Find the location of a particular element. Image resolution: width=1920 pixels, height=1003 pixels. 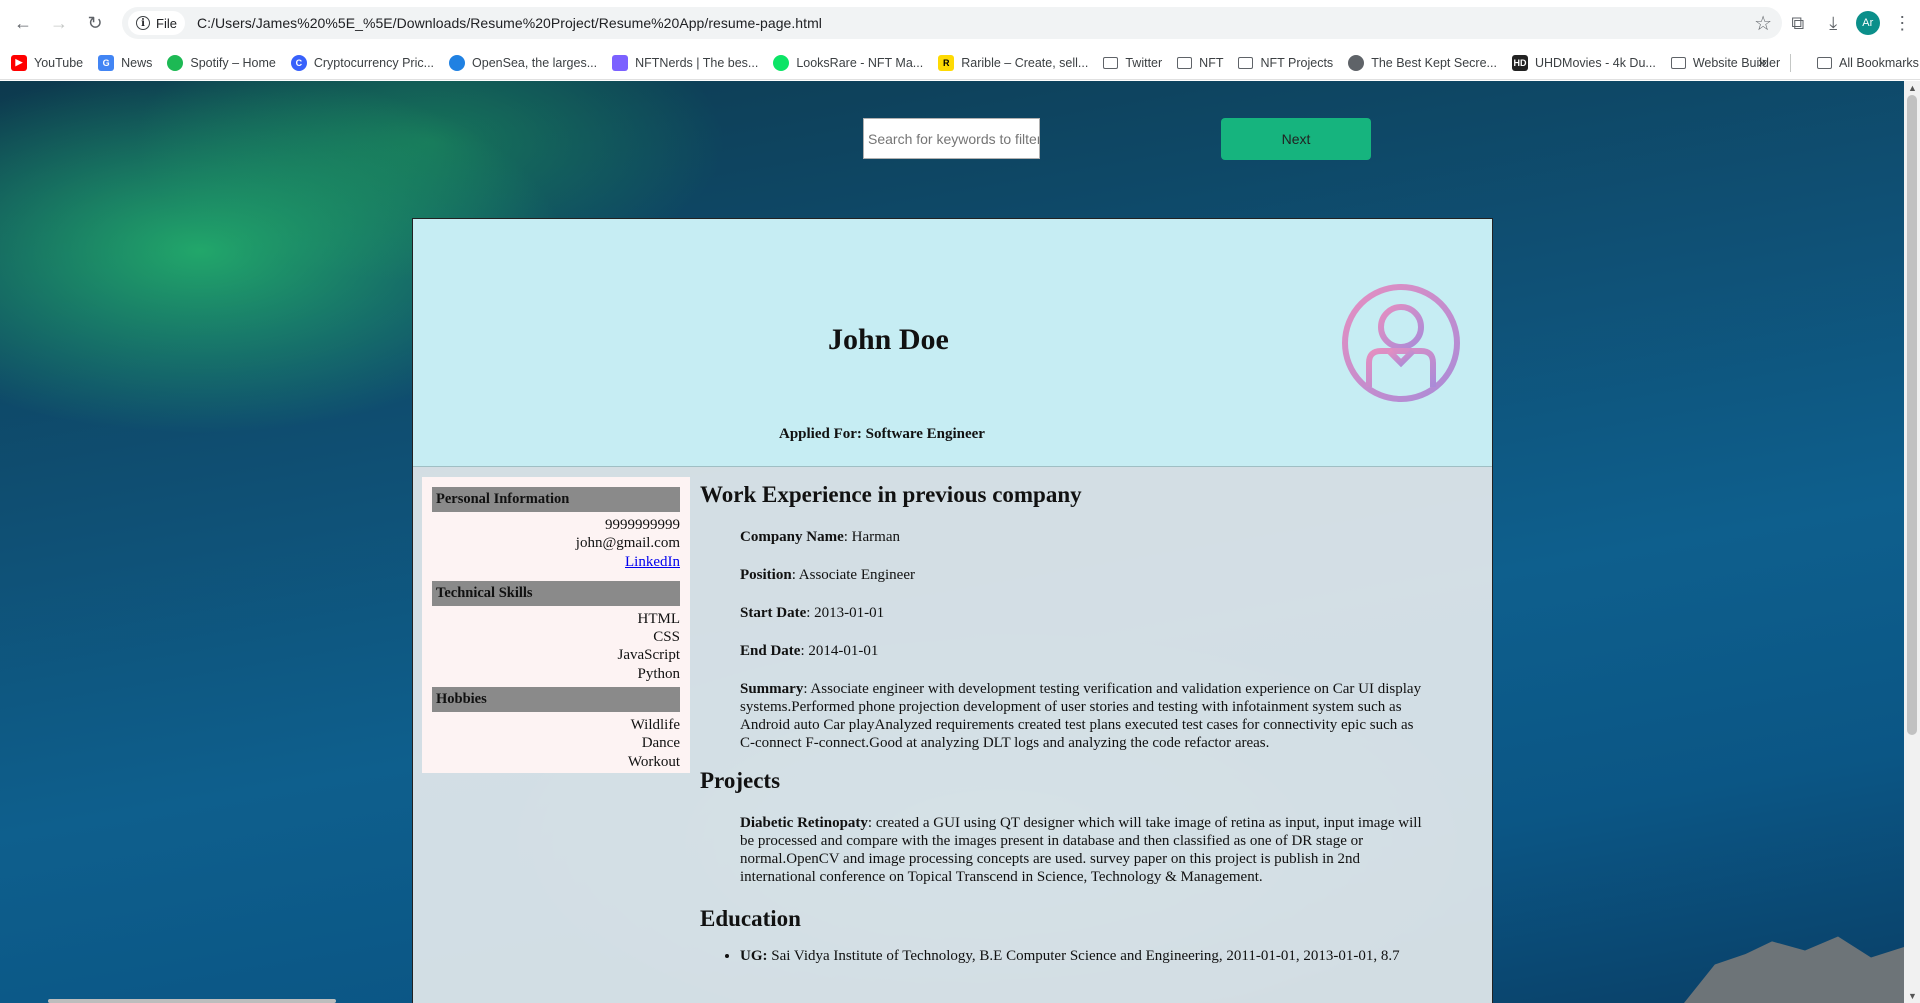

end-date-field: End Date: 2014-01-01 is located at coordinates (809, 651).